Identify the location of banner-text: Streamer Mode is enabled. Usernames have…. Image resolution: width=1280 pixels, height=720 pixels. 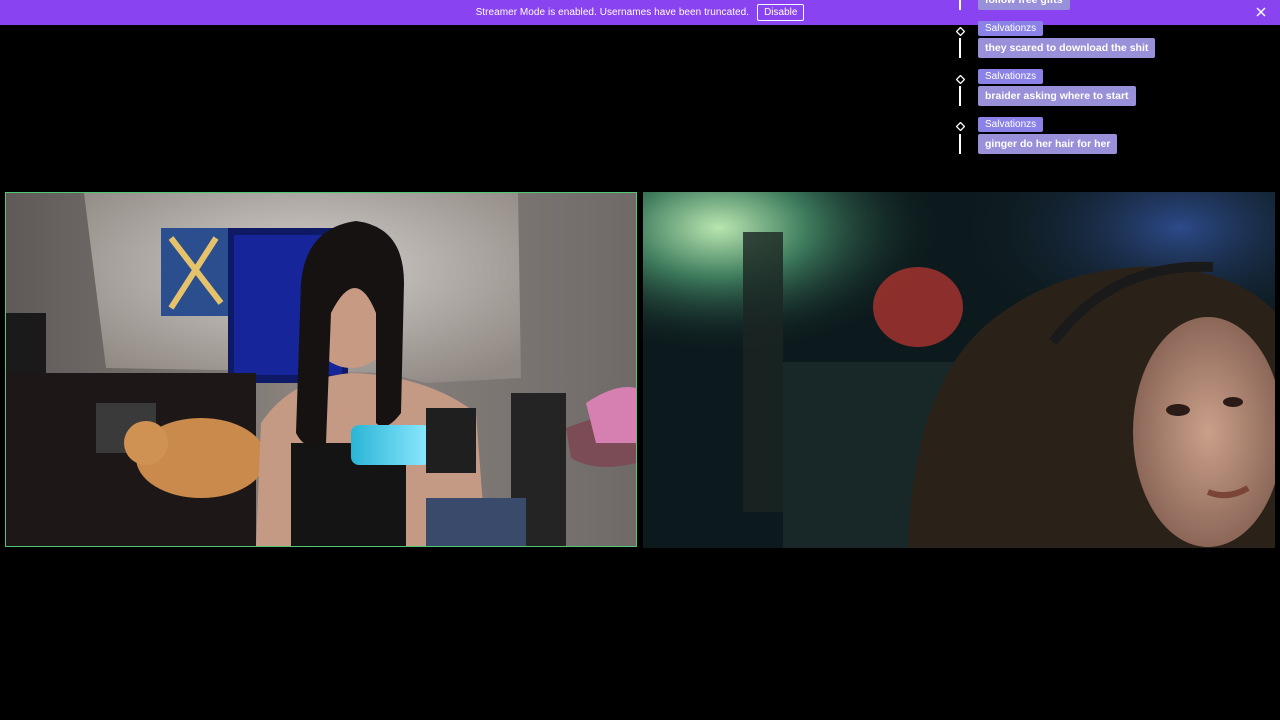
(612, 12).